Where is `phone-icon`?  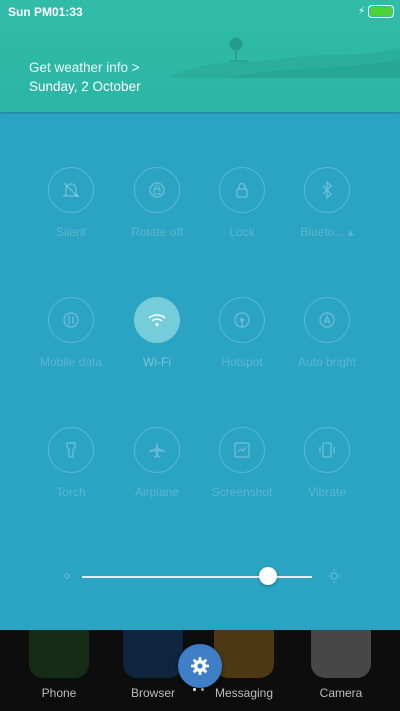 phone-icon is located at coordinates (59, 654).